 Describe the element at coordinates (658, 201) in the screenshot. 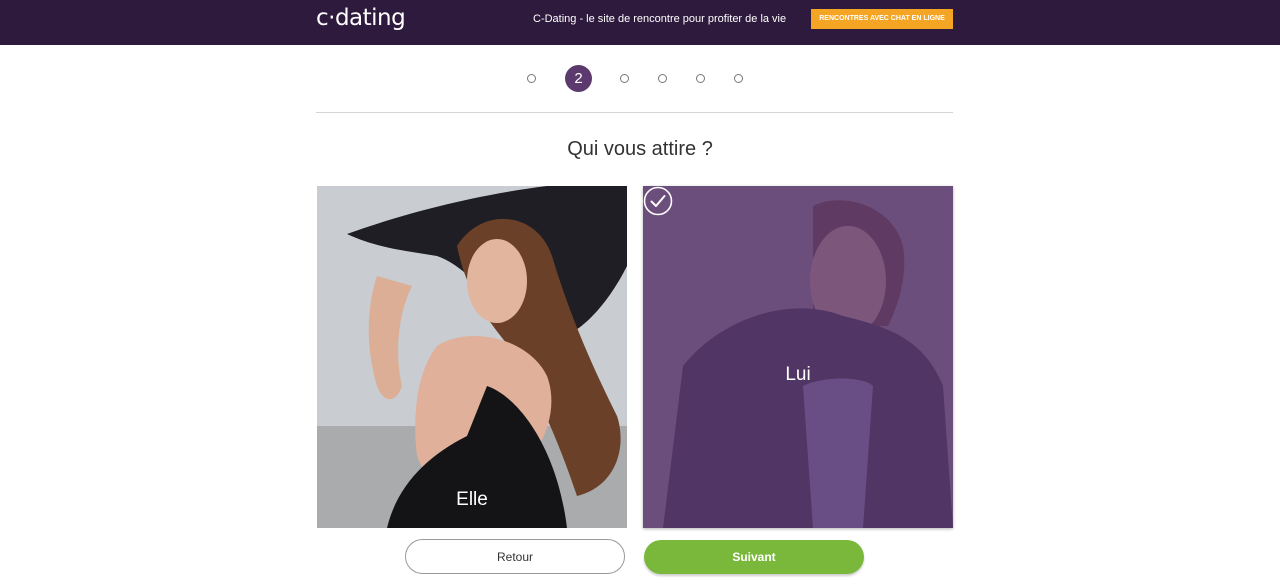

I see `checkmark-icon` at that location.